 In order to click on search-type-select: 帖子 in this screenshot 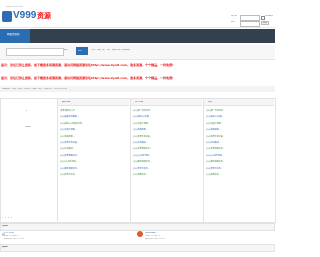, I will do `click(66, 50)`.